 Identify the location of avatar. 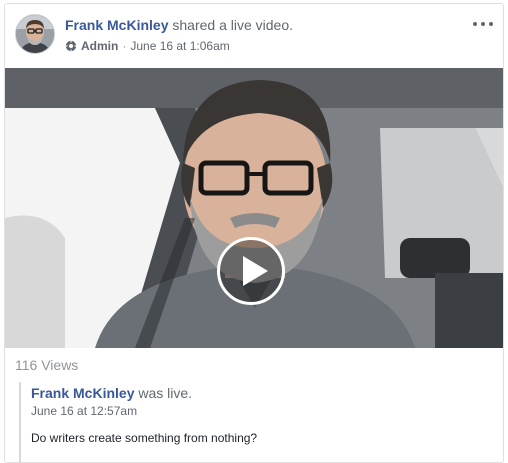
(35, 34).